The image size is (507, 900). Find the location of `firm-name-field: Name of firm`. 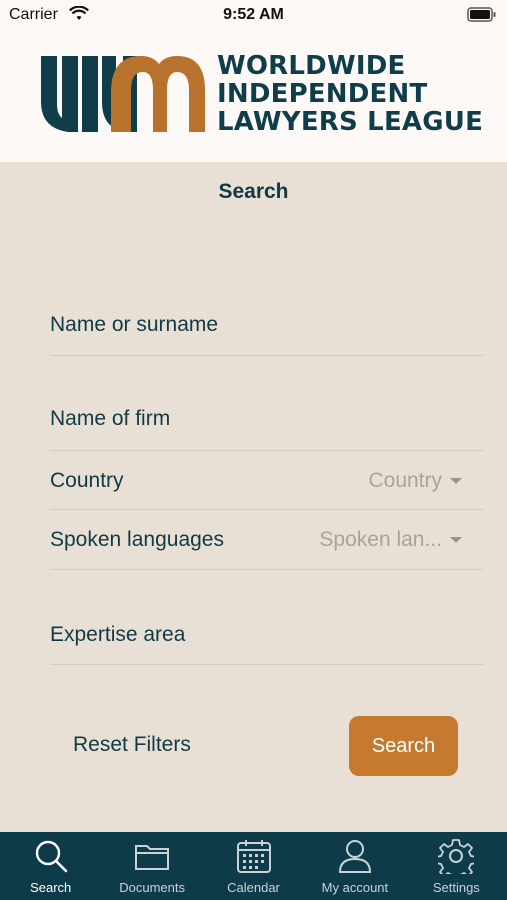

firm-name-field: Name of firm is located at coordinates (267, 423).